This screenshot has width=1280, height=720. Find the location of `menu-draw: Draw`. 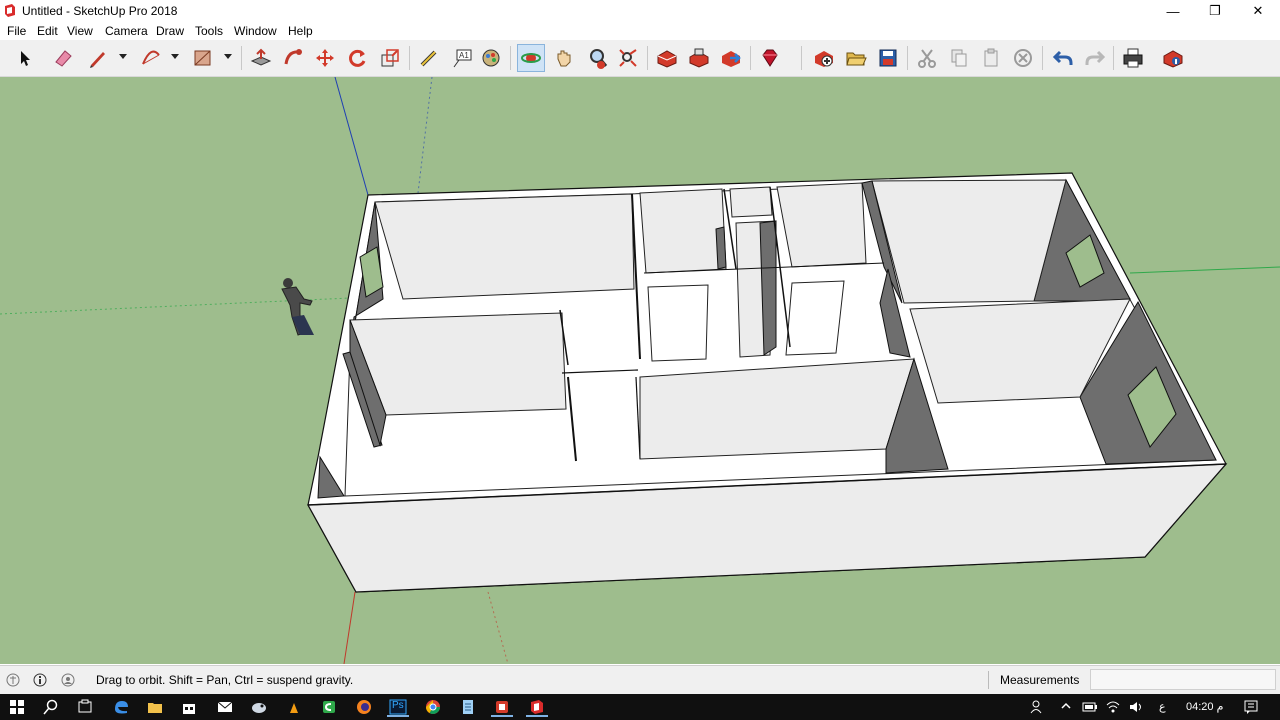

menu-draw: Draw is located at coordinates (170, 31).